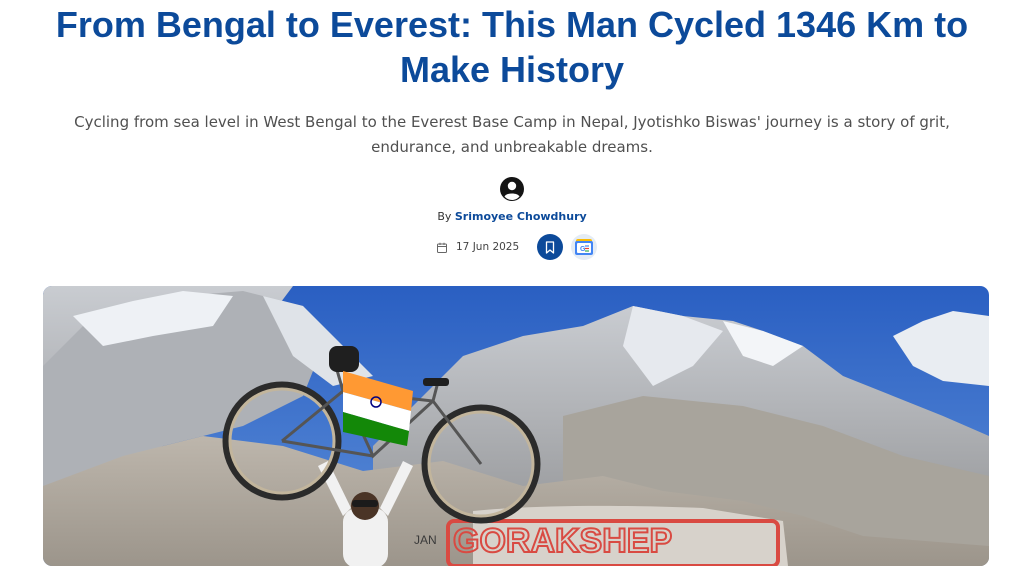 The image size is (1024, 566). I want to click on hero-rock-text-gorakshep: GORAKSHEP, so click(562, 541).